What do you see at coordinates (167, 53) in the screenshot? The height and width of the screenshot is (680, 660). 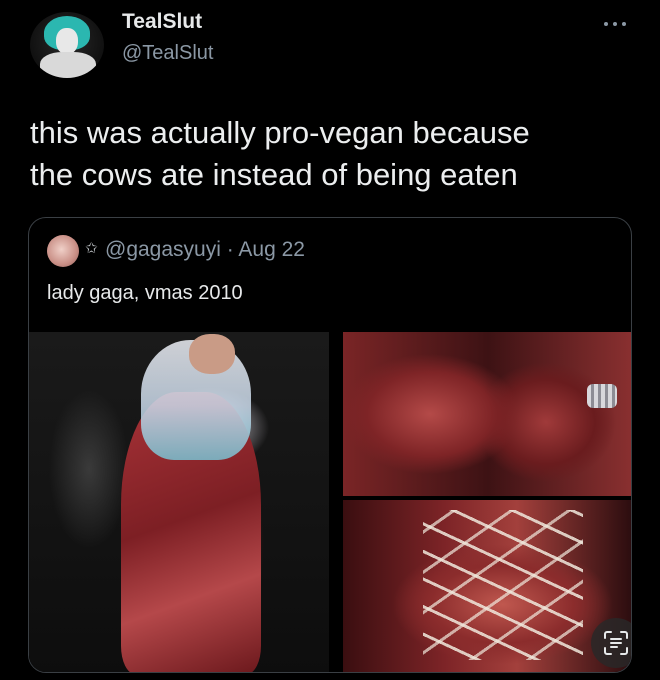 I see `author-handle: @TealSlut` at bounding box center [167, 53].